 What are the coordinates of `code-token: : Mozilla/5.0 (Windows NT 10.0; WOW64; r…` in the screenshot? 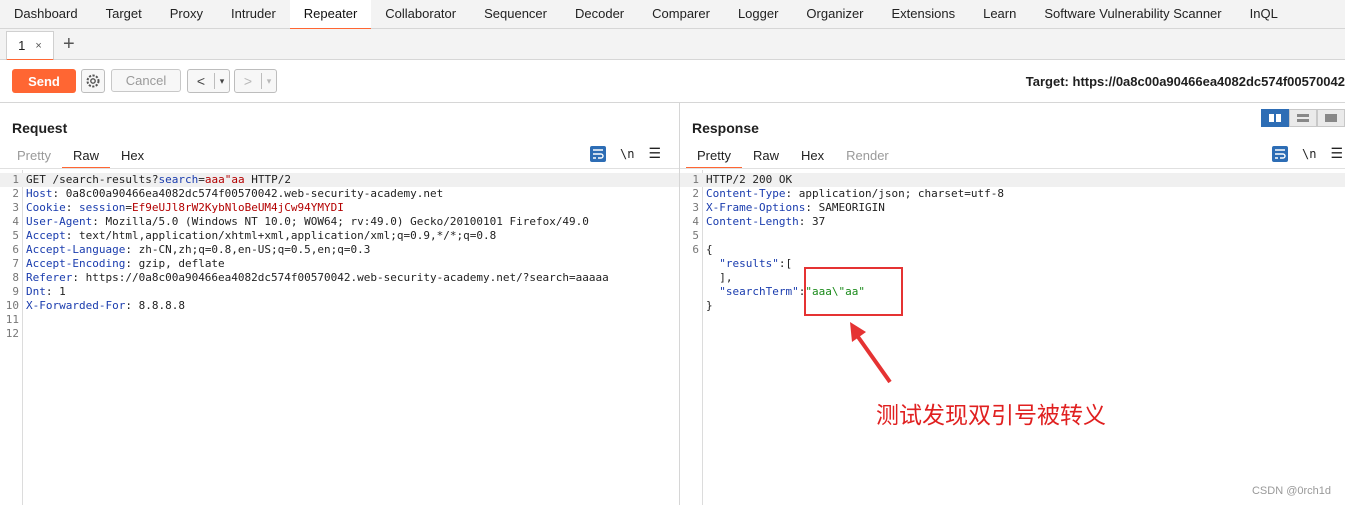 It's located at (340, 221).